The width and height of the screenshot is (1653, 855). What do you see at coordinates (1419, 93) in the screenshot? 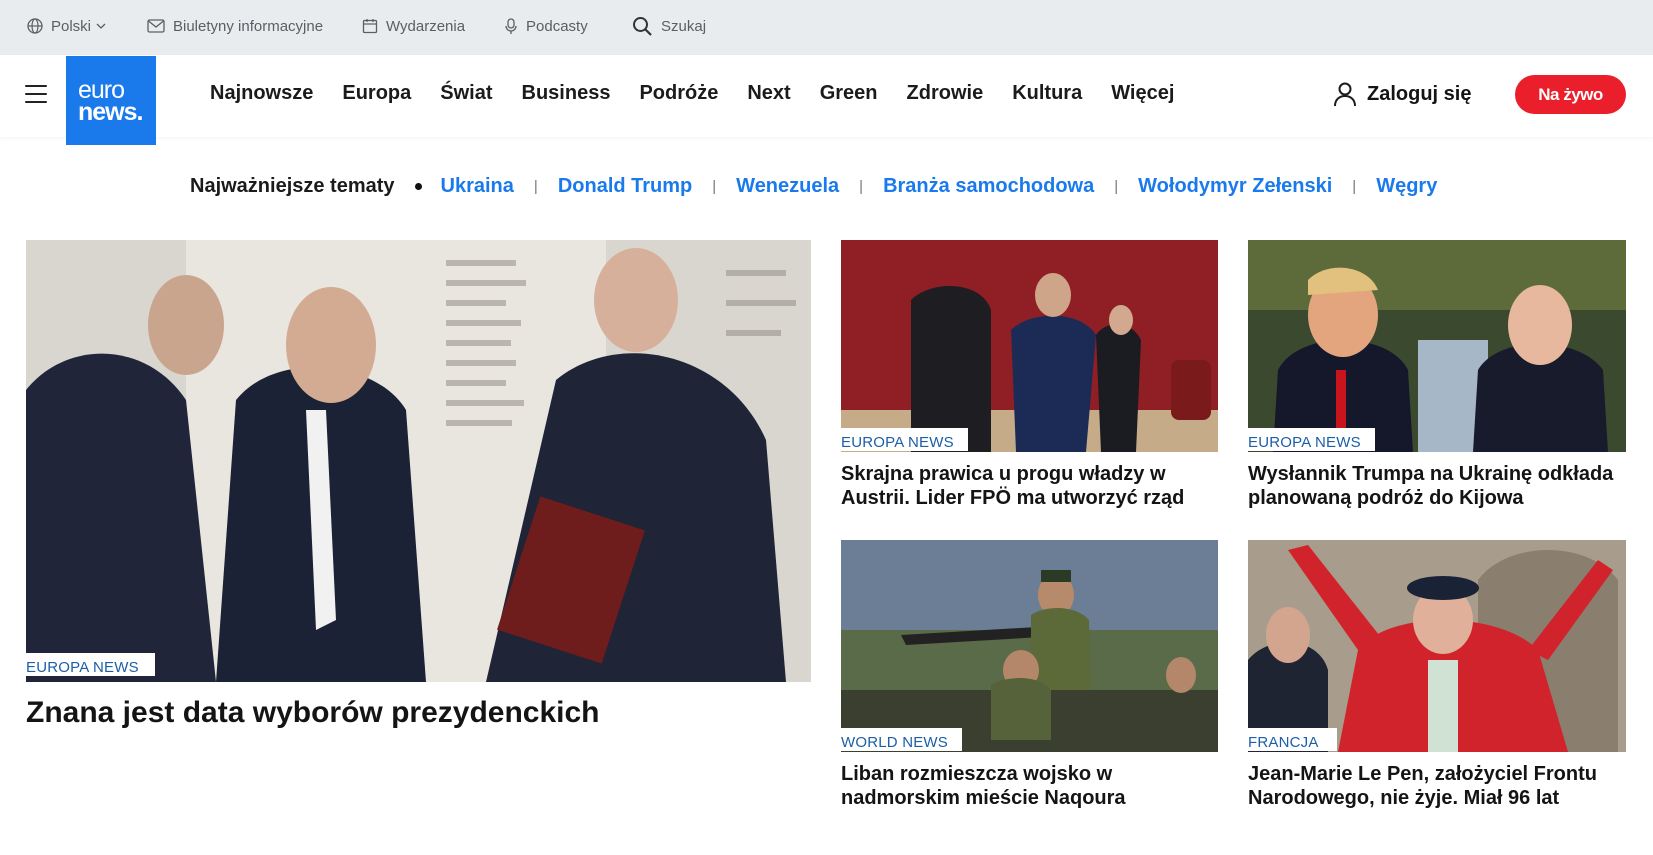
I see `login-label: Zaloguj się` at bounding box center [1419, 93].